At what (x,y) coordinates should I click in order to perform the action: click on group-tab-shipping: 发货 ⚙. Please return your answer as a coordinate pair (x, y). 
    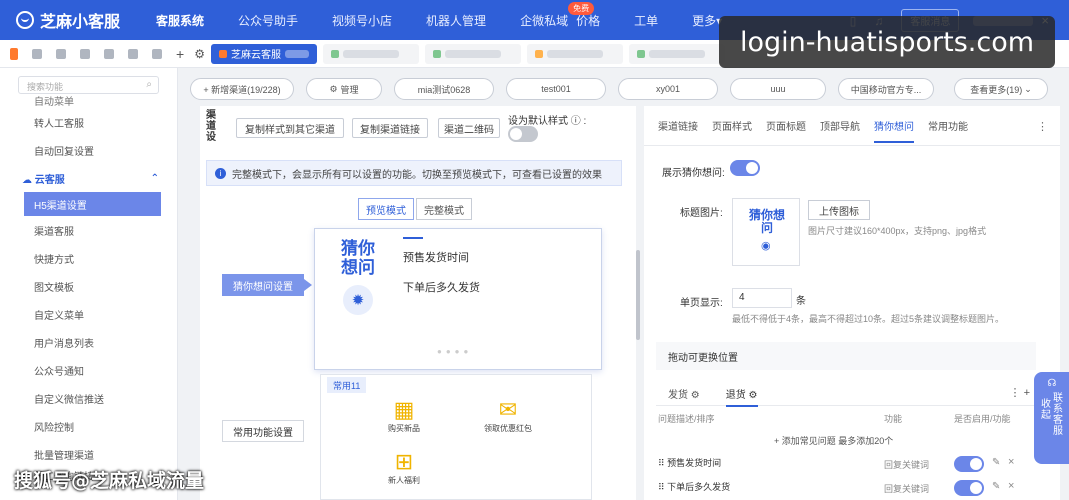
    Looking at the image, I should click on (684, 393).